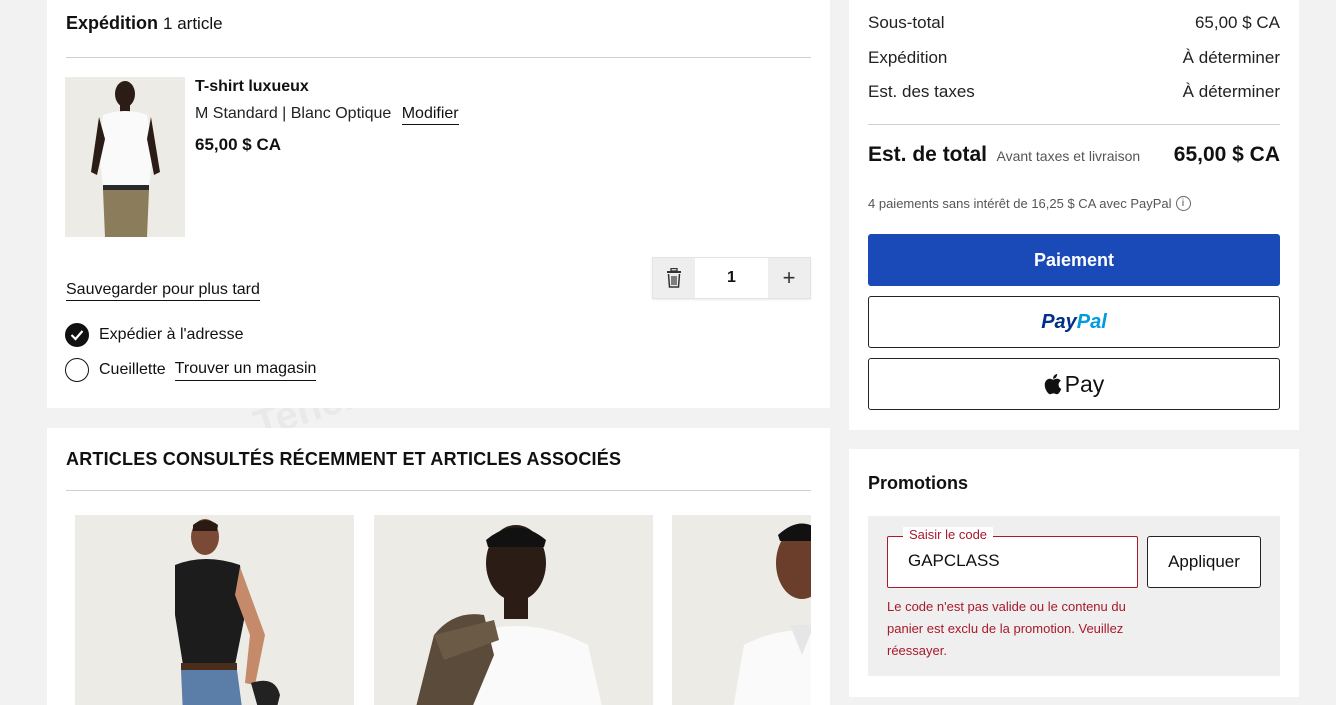 Image resolution: width=1336 pixels, height=705 pixels. Describe the element at coordinates (1204, 562) in the screenshot. I see `apply-button: Appliquer` at that location.